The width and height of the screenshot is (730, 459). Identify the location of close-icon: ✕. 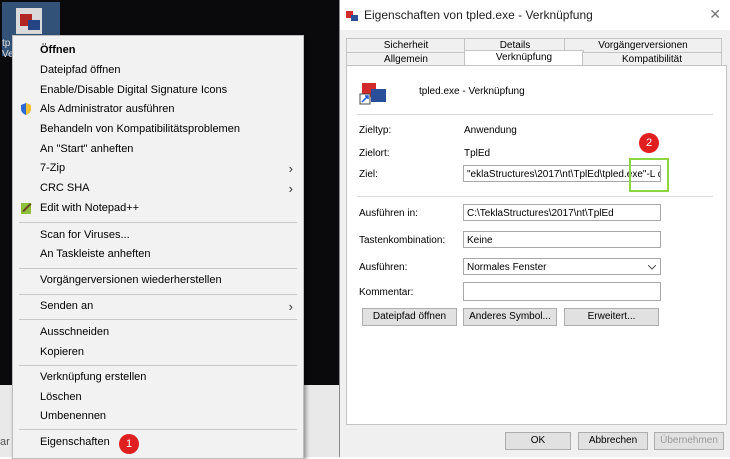
(715, 14).